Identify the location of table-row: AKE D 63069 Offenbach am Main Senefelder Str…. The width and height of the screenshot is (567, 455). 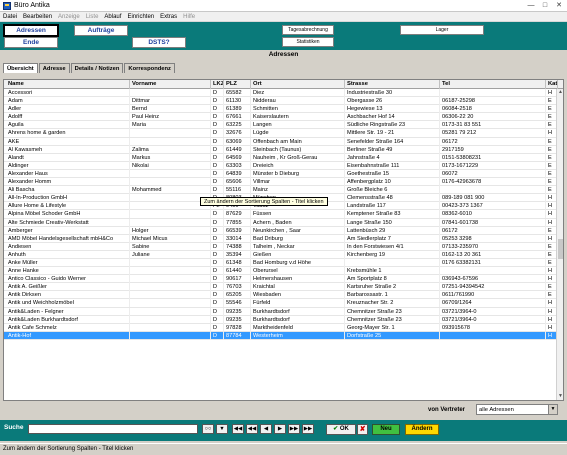
(283, 141).